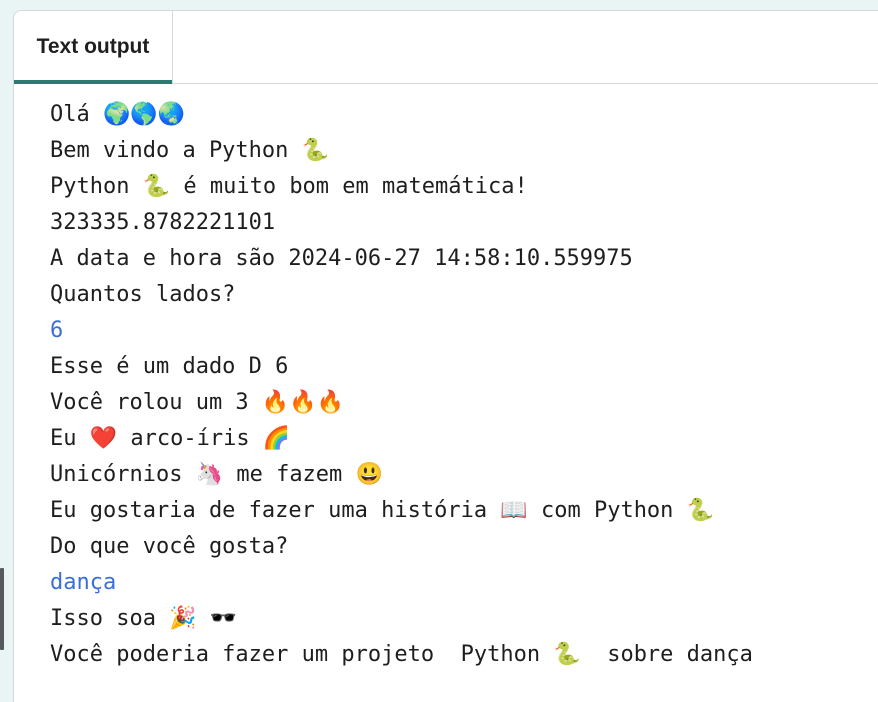  I want to click on tab-text-output: Text output, so click(93, 47).